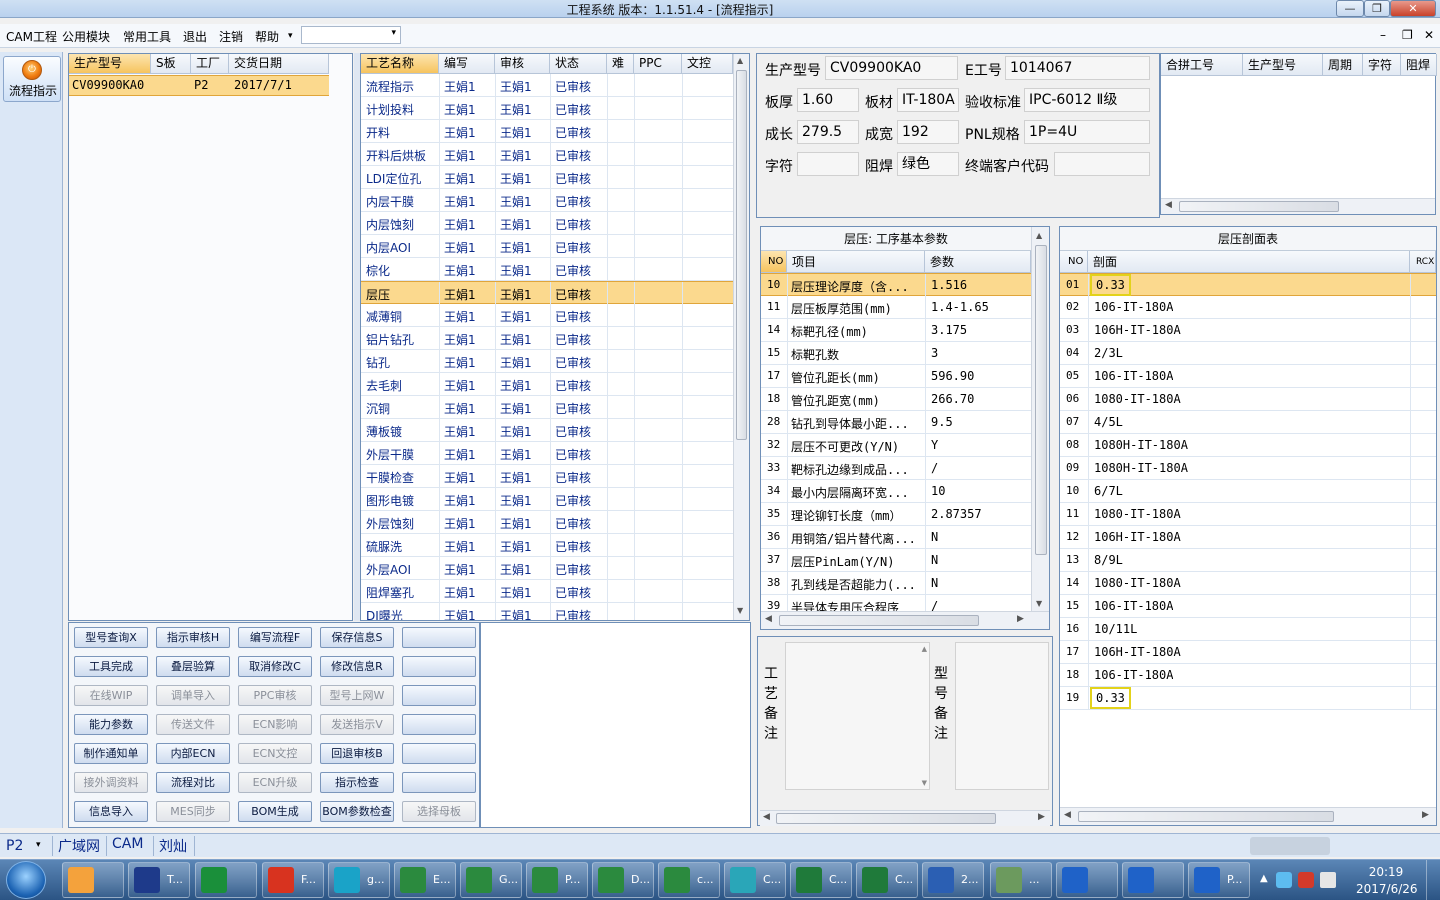 The height and width of the screenshot is (900, 1440). What do you see at coordinates (1248, 353) in the screenshot?
I see `table-row: 04 2/3L` at bounding box center [1248, 353].